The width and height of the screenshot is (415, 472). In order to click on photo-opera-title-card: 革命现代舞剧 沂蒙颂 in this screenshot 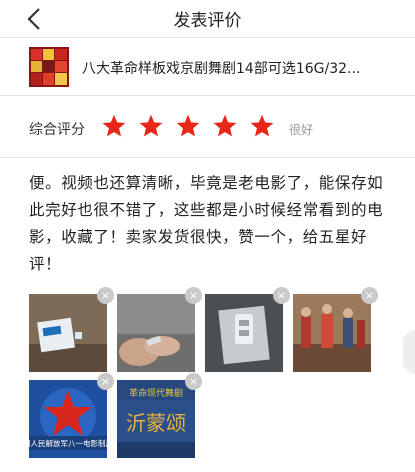, I will do `click(156, 419)`.